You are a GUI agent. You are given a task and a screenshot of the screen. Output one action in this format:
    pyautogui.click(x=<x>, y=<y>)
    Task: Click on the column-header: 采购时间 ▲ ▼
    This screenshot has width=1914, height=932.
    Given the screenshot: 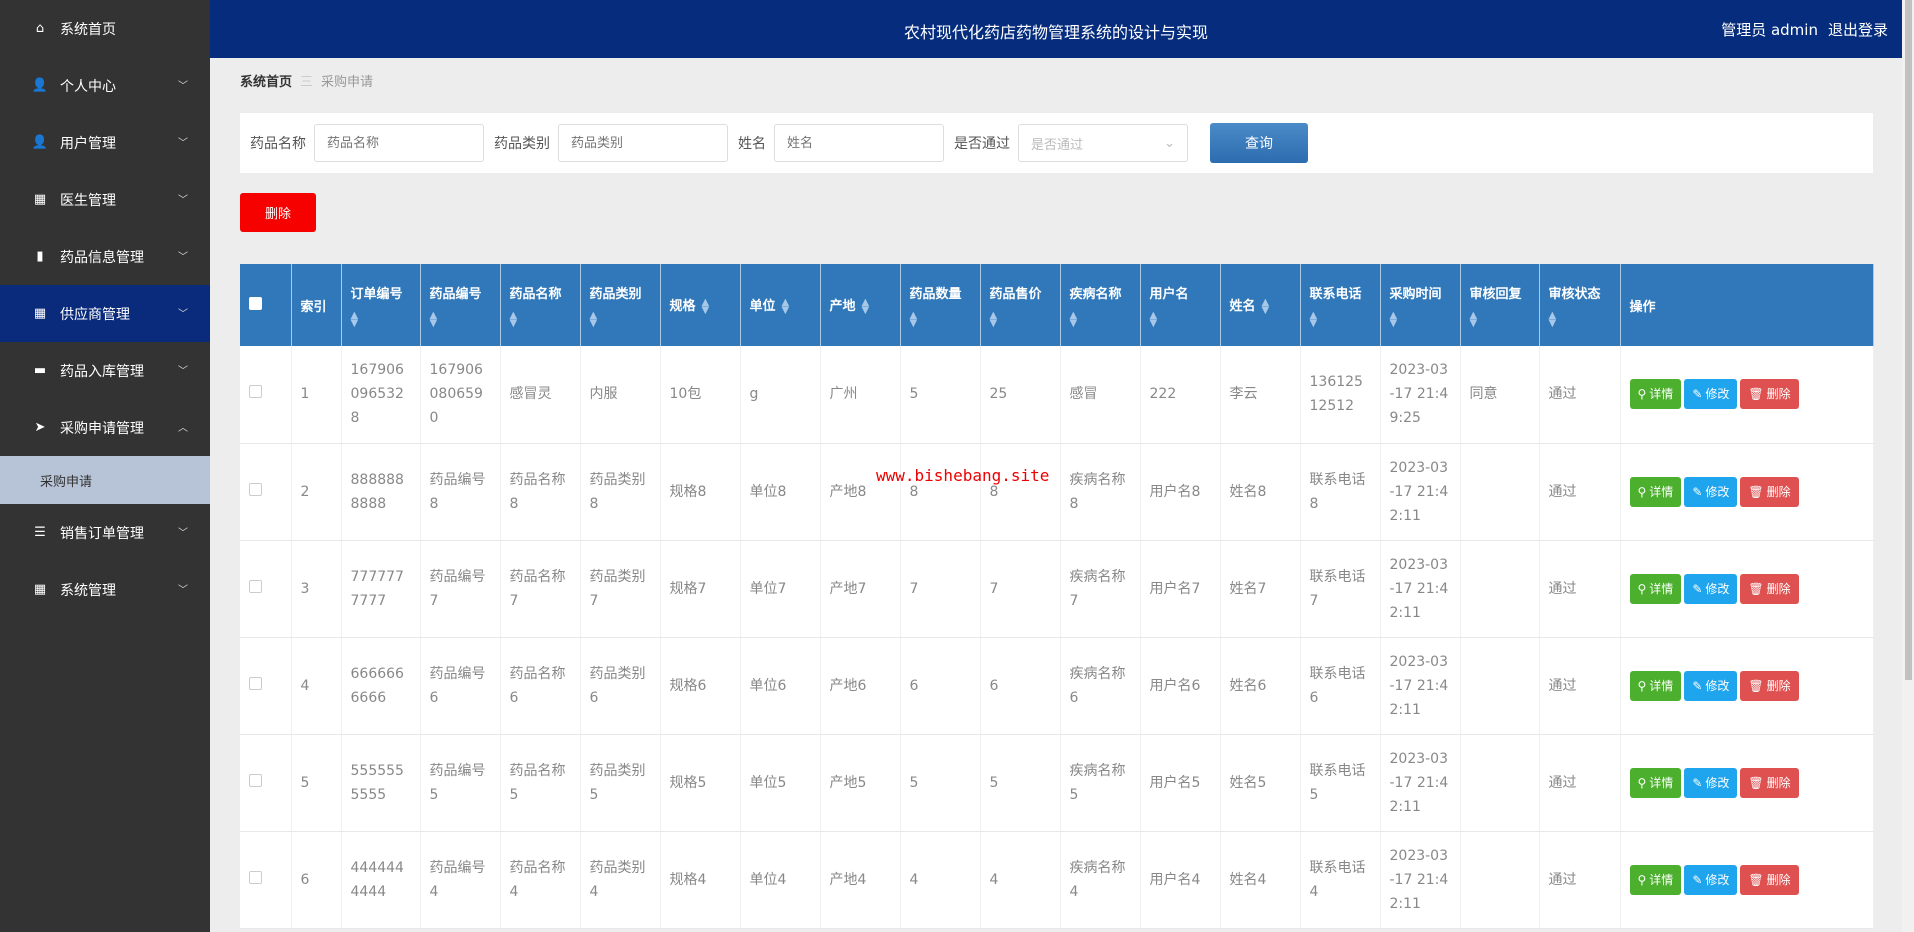 What is the action you would take?
    pyautogui.click(x=1420, y=305)
    